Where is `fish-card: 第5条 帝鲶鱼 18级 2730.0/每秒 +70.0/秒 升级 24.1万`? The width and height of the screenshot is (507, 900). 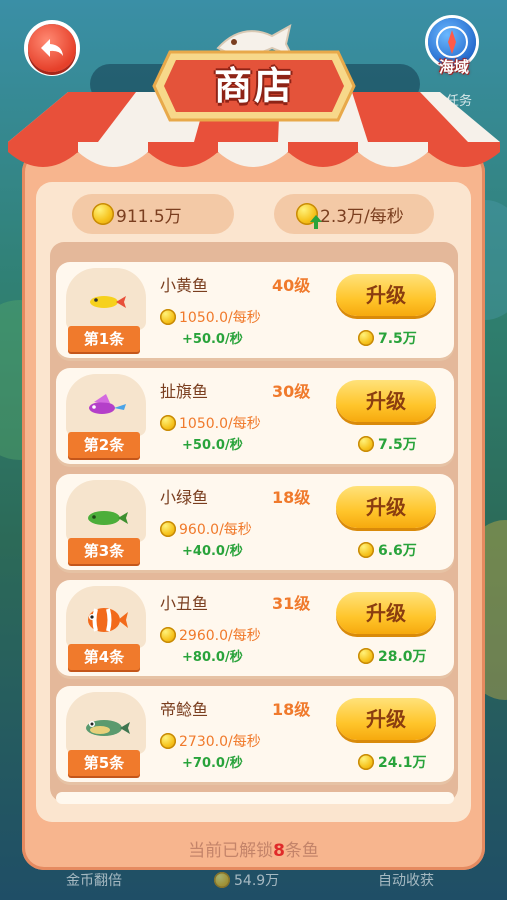 fish-card: 第5条 帝鲶鱼 18级 2730.0/每秒 +70.0/秒 升级 24.1万 is located at coordinates (255, 734).